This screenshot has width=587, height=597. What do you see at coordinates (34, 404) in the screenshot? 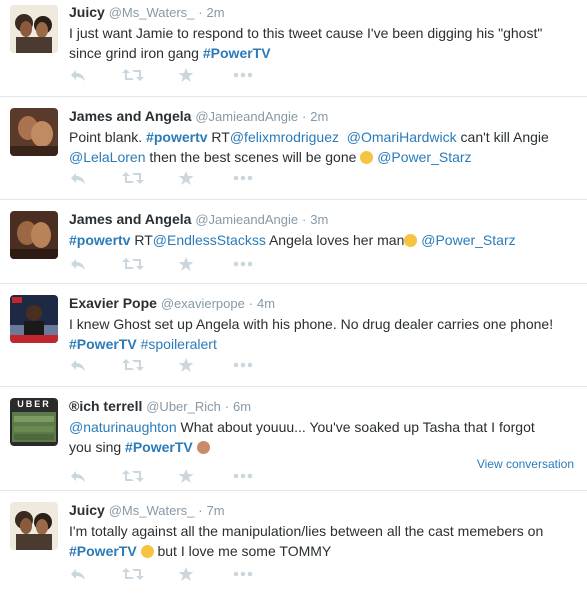
I see `avatar-text: UBER` at bounding box center [34, 404].